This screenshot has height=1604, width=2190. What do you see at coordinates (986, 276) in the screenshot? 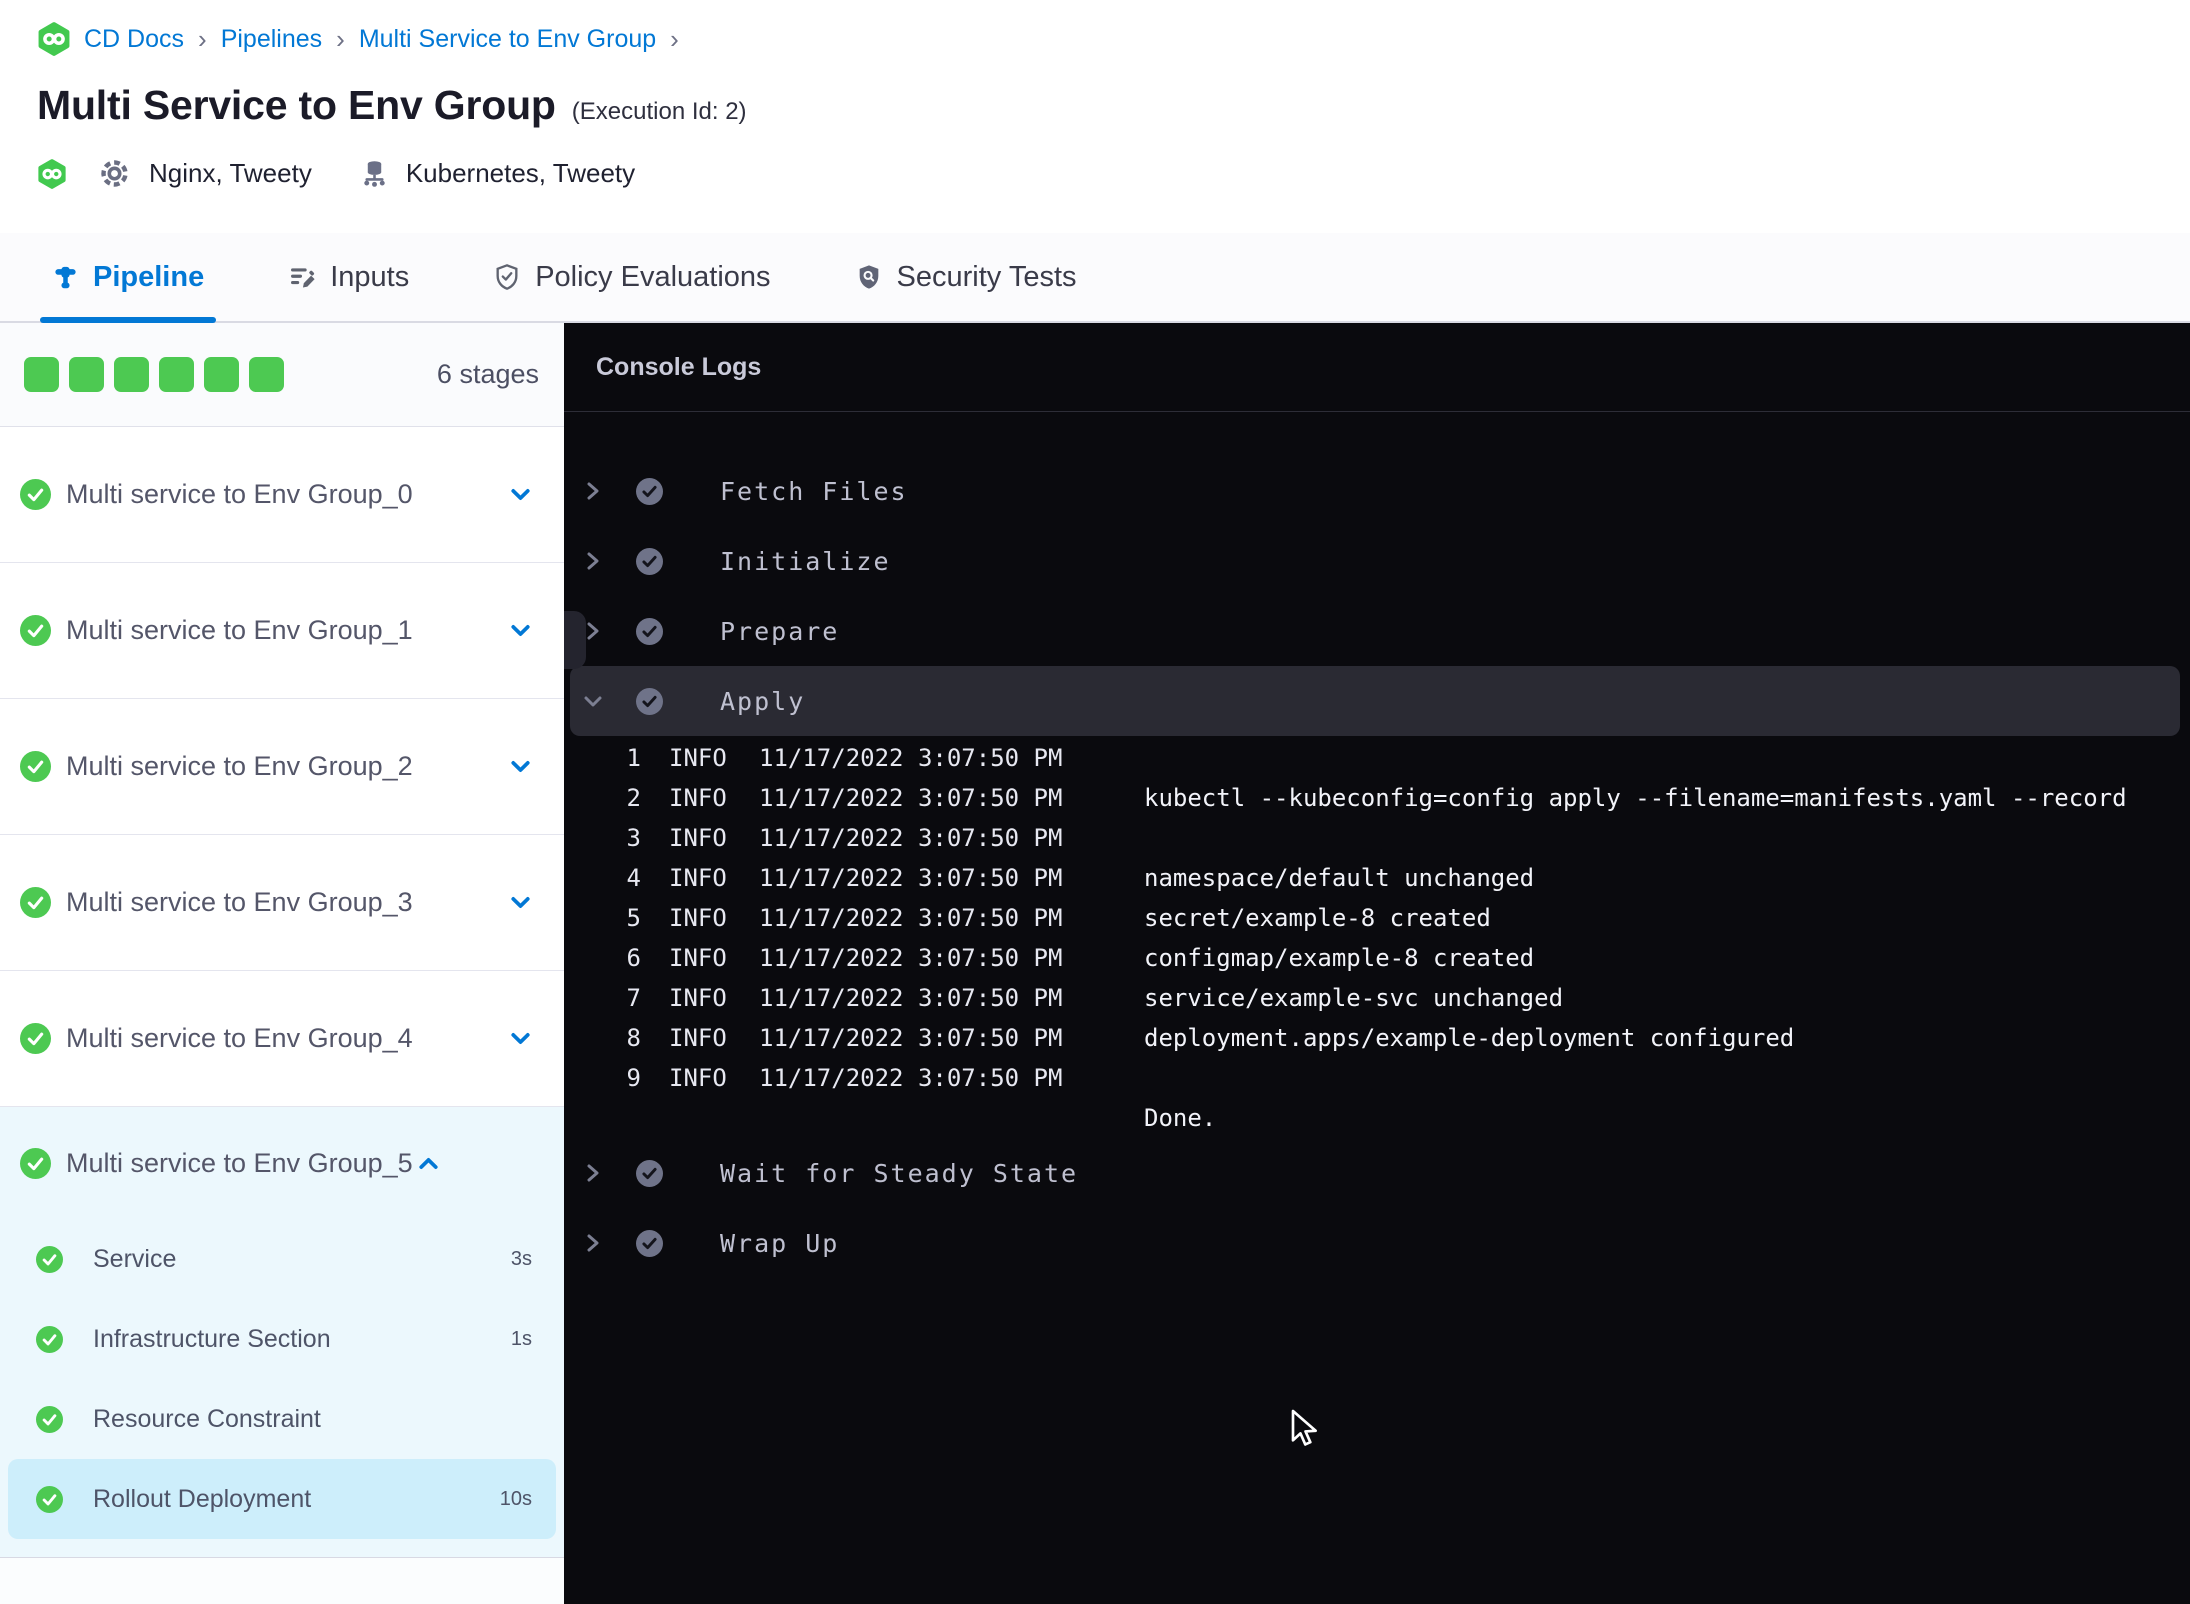
I see `tab-security-tests-label: Security Tests` at bounding box center [986, 276].